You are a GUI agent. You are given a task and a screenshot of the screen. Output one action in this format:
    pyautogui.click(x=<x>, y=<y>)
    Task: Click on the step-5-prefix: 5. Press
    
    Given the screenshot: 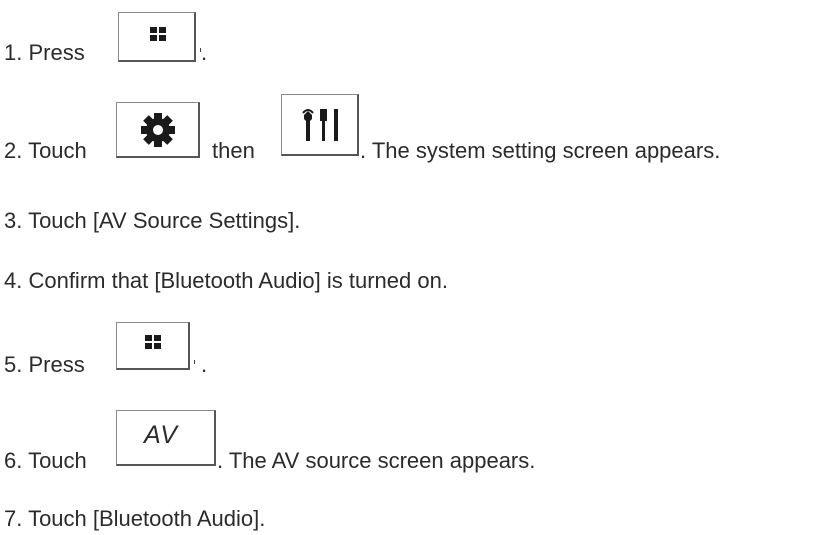 What is the action you would take?
    pyautogui.click(x=44, y=364)
    